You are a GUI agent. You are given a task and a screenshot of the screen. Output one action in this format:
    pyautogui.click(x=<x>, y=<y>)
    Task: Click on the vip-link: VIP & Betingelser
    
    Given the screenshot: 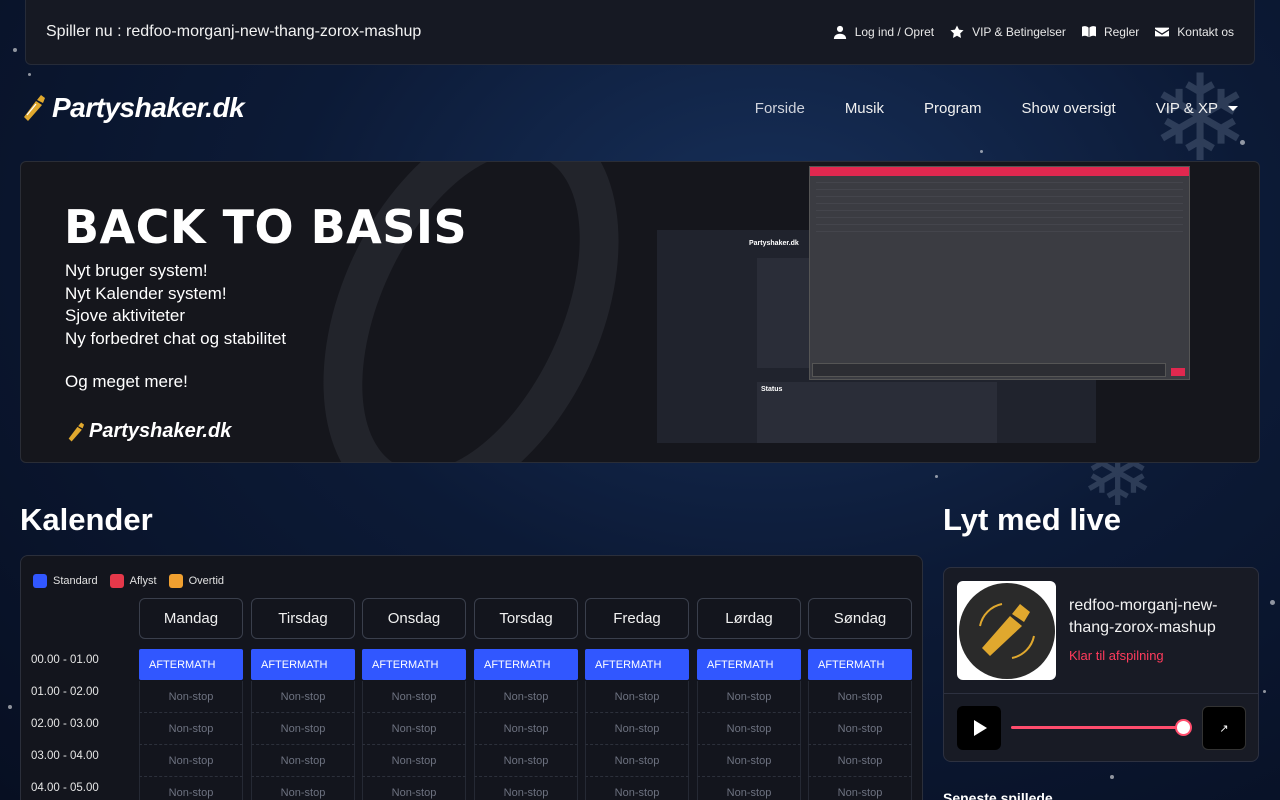 What is the action you would take?
    pyautogui.click(x=1008, y=32)
    